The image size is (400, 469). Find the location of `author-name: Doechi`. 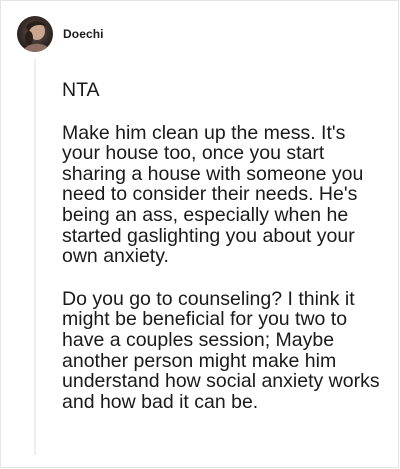

author-name: Doechi is located at coordinates (83, 34).